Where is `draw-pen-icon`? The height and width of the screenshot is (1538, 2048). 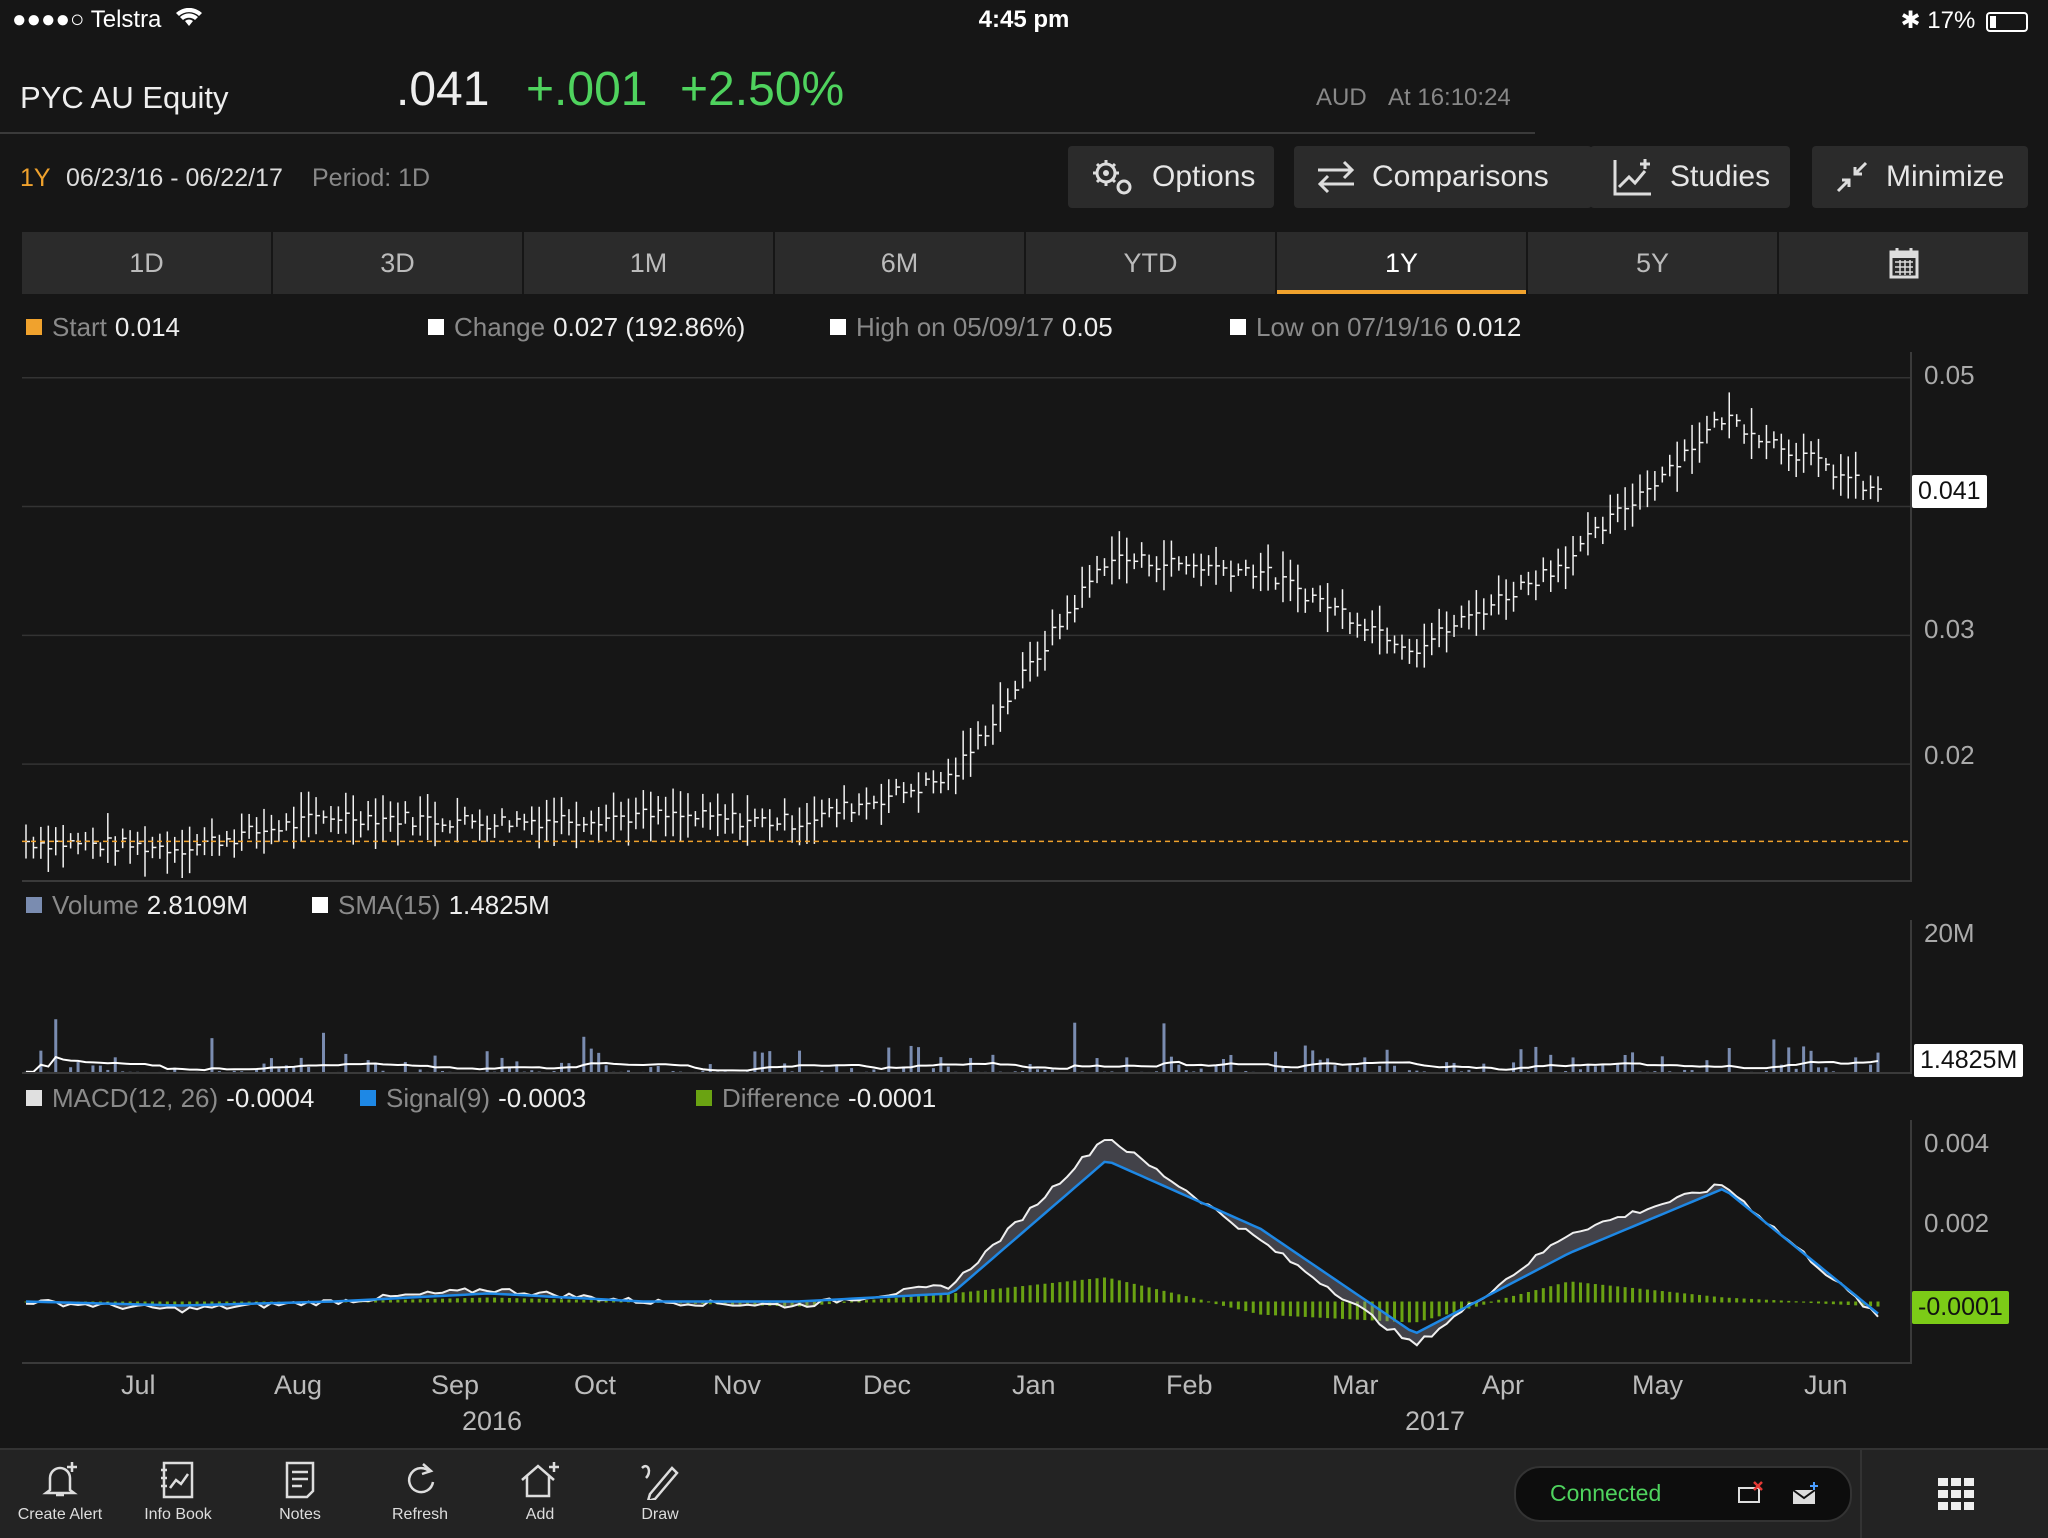 draw-pen-icon is located at coordinates (660, 1480).